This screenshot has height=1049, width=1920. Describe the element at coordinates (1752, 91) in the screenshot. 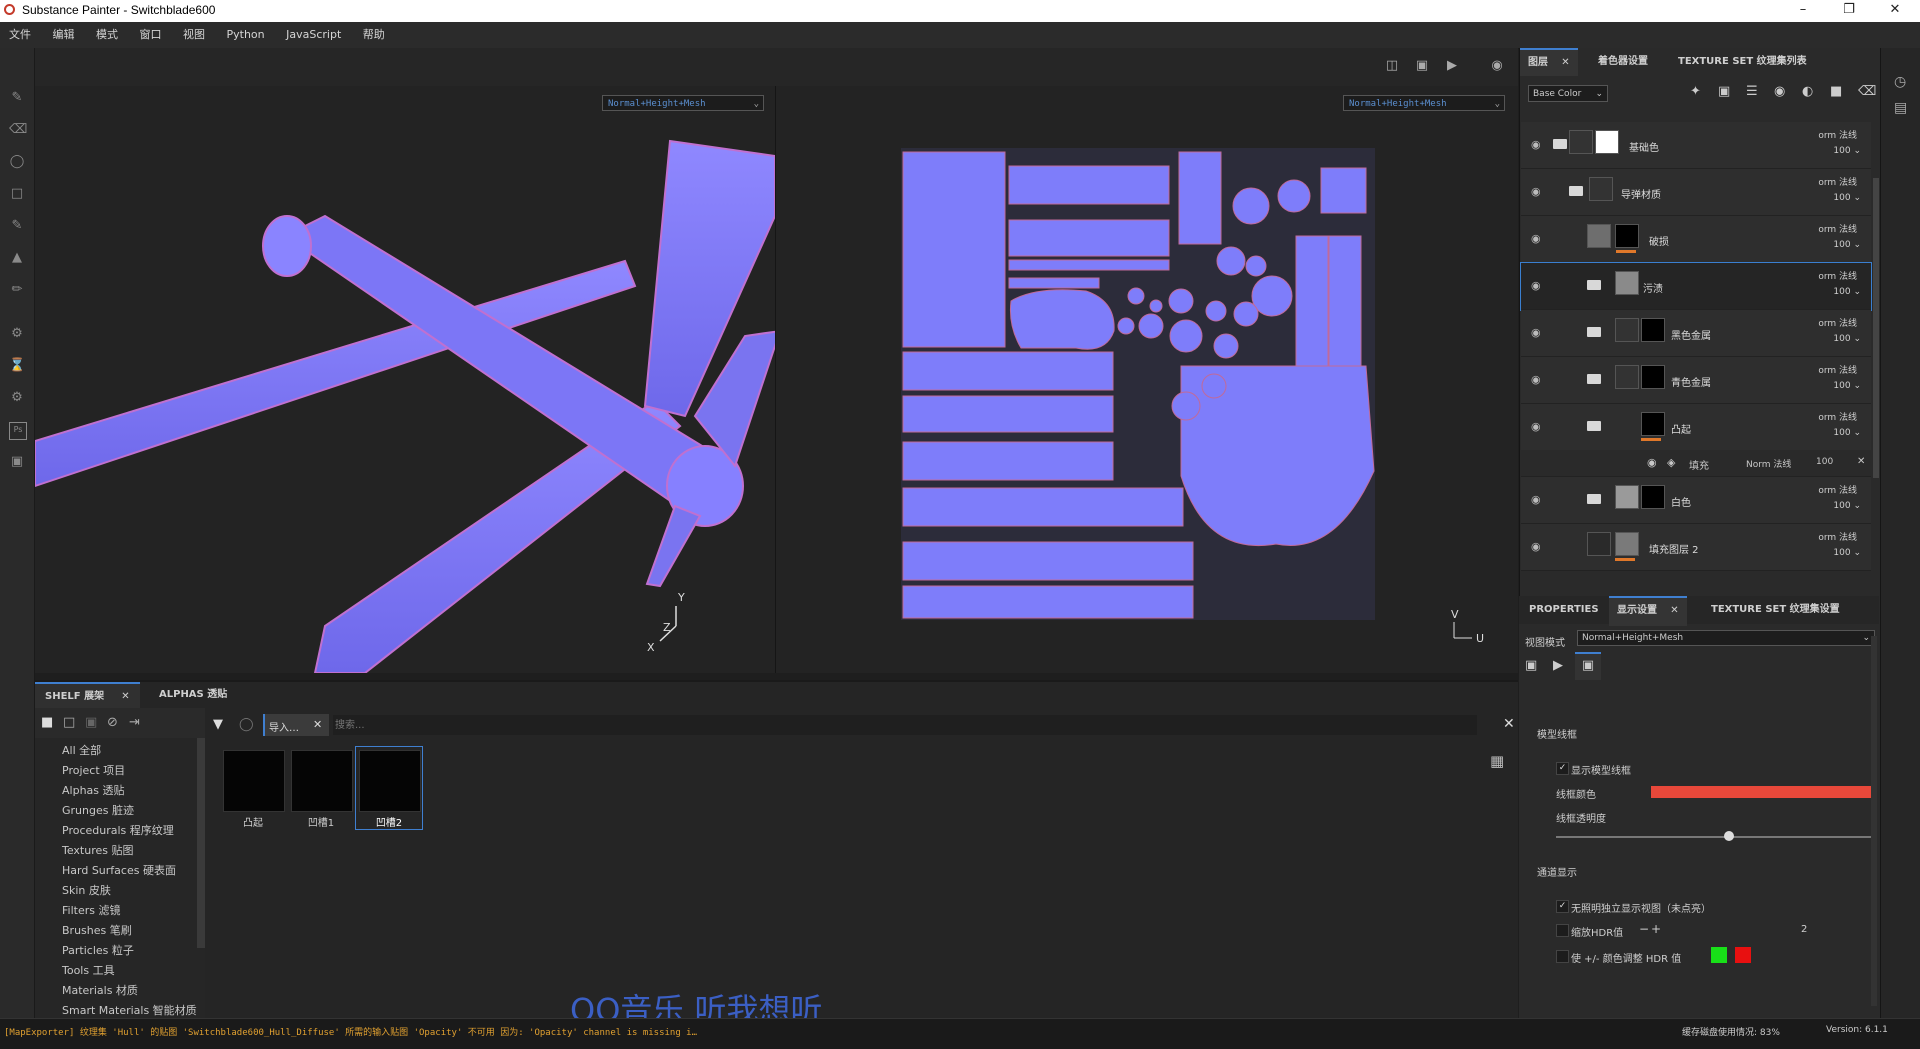

I see `add-layer-icon: ☰` at that location.